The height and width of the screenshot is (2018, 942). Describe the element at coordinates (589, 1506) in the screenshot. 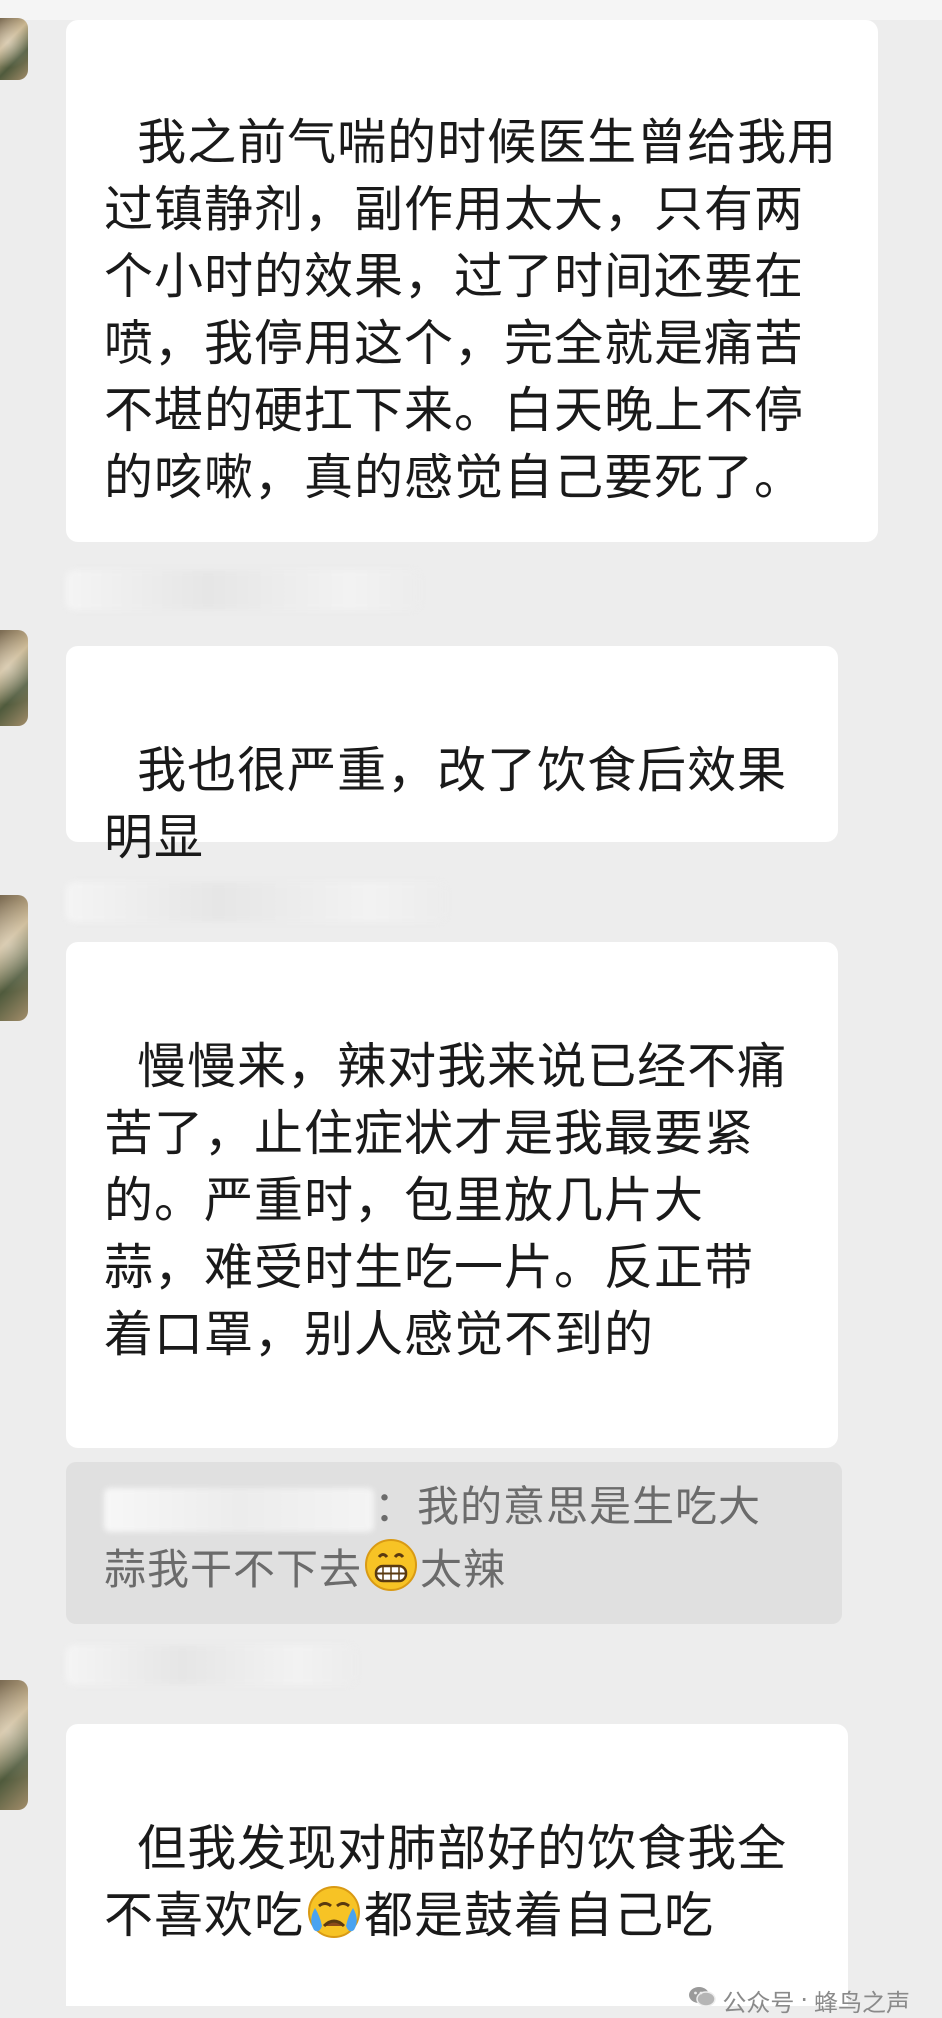

I see `quote-text: 我的意思是生吃大` at that location.